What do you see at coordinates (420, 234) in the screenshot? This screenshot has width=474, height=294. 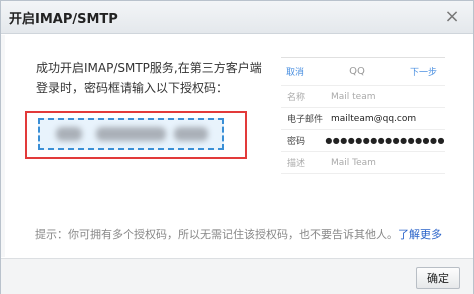 I see `learn-more-link: 了解更多` at bounding box center [420, 234].